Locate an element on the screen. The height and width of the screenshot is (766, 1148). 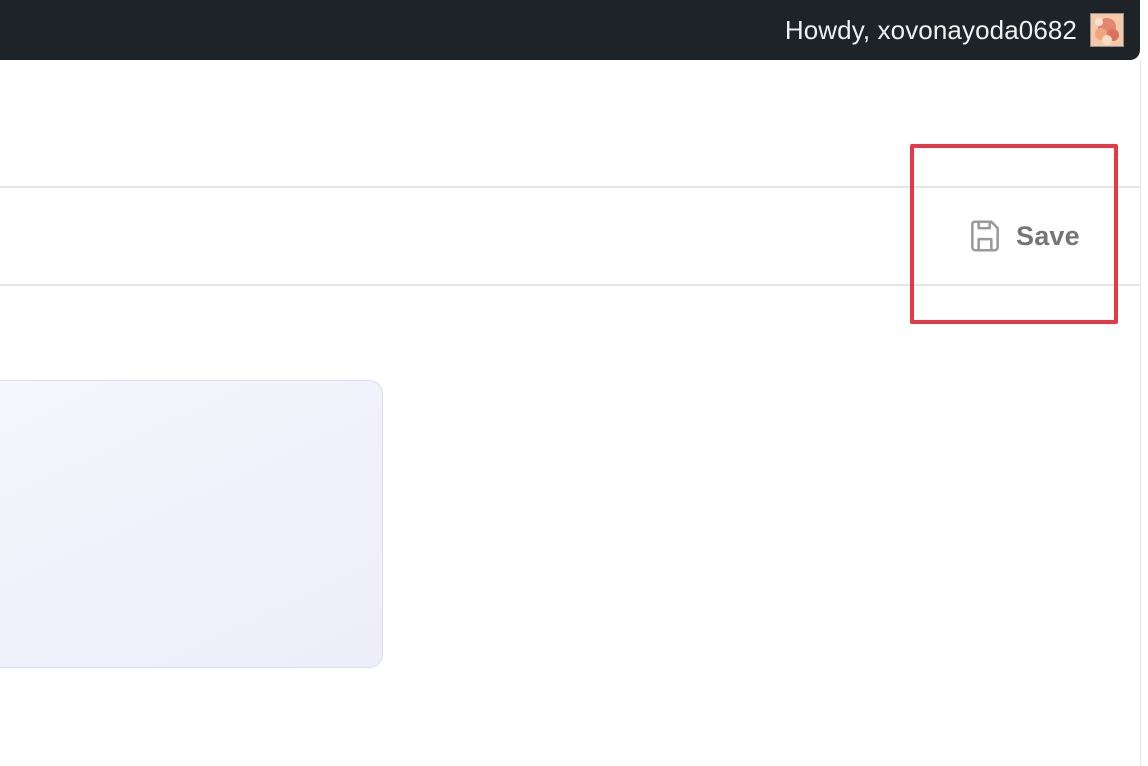
highlight-annotation is located at coordinates (1014, 234).